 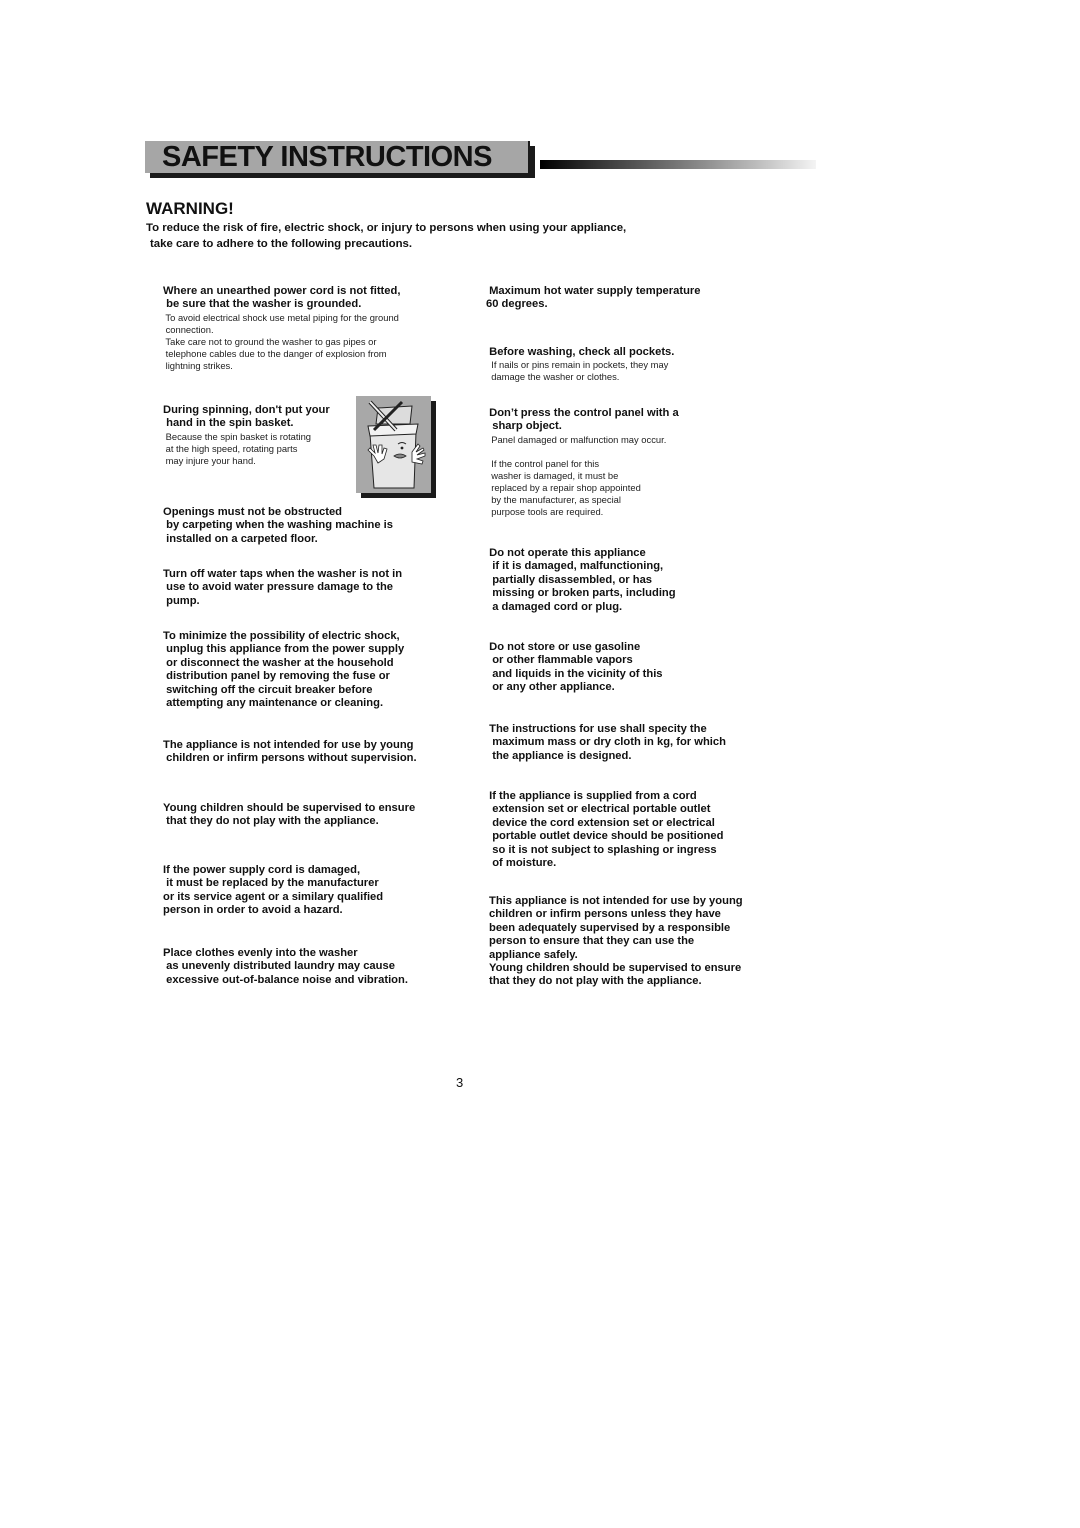 What do you see at coordinates (327, 157) in the screenshot?
I see `page-title: SAFETY INSTRUCTIONS` at bounding box center [327, 157].